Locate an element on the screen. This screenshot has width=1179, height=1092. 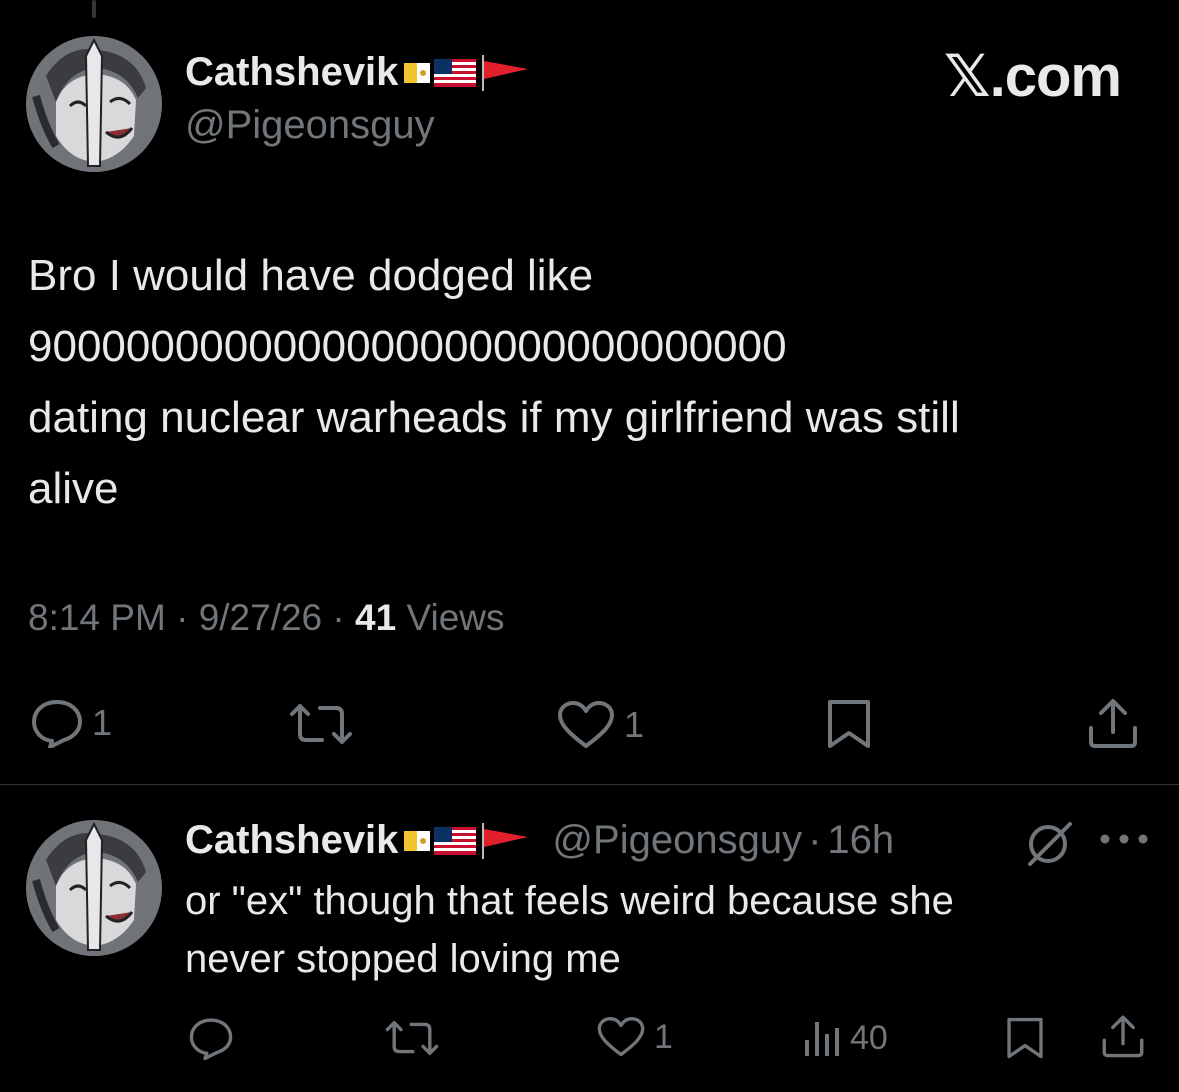
brand-logo: 𝕏.com is located at coordinates (1032, 76).